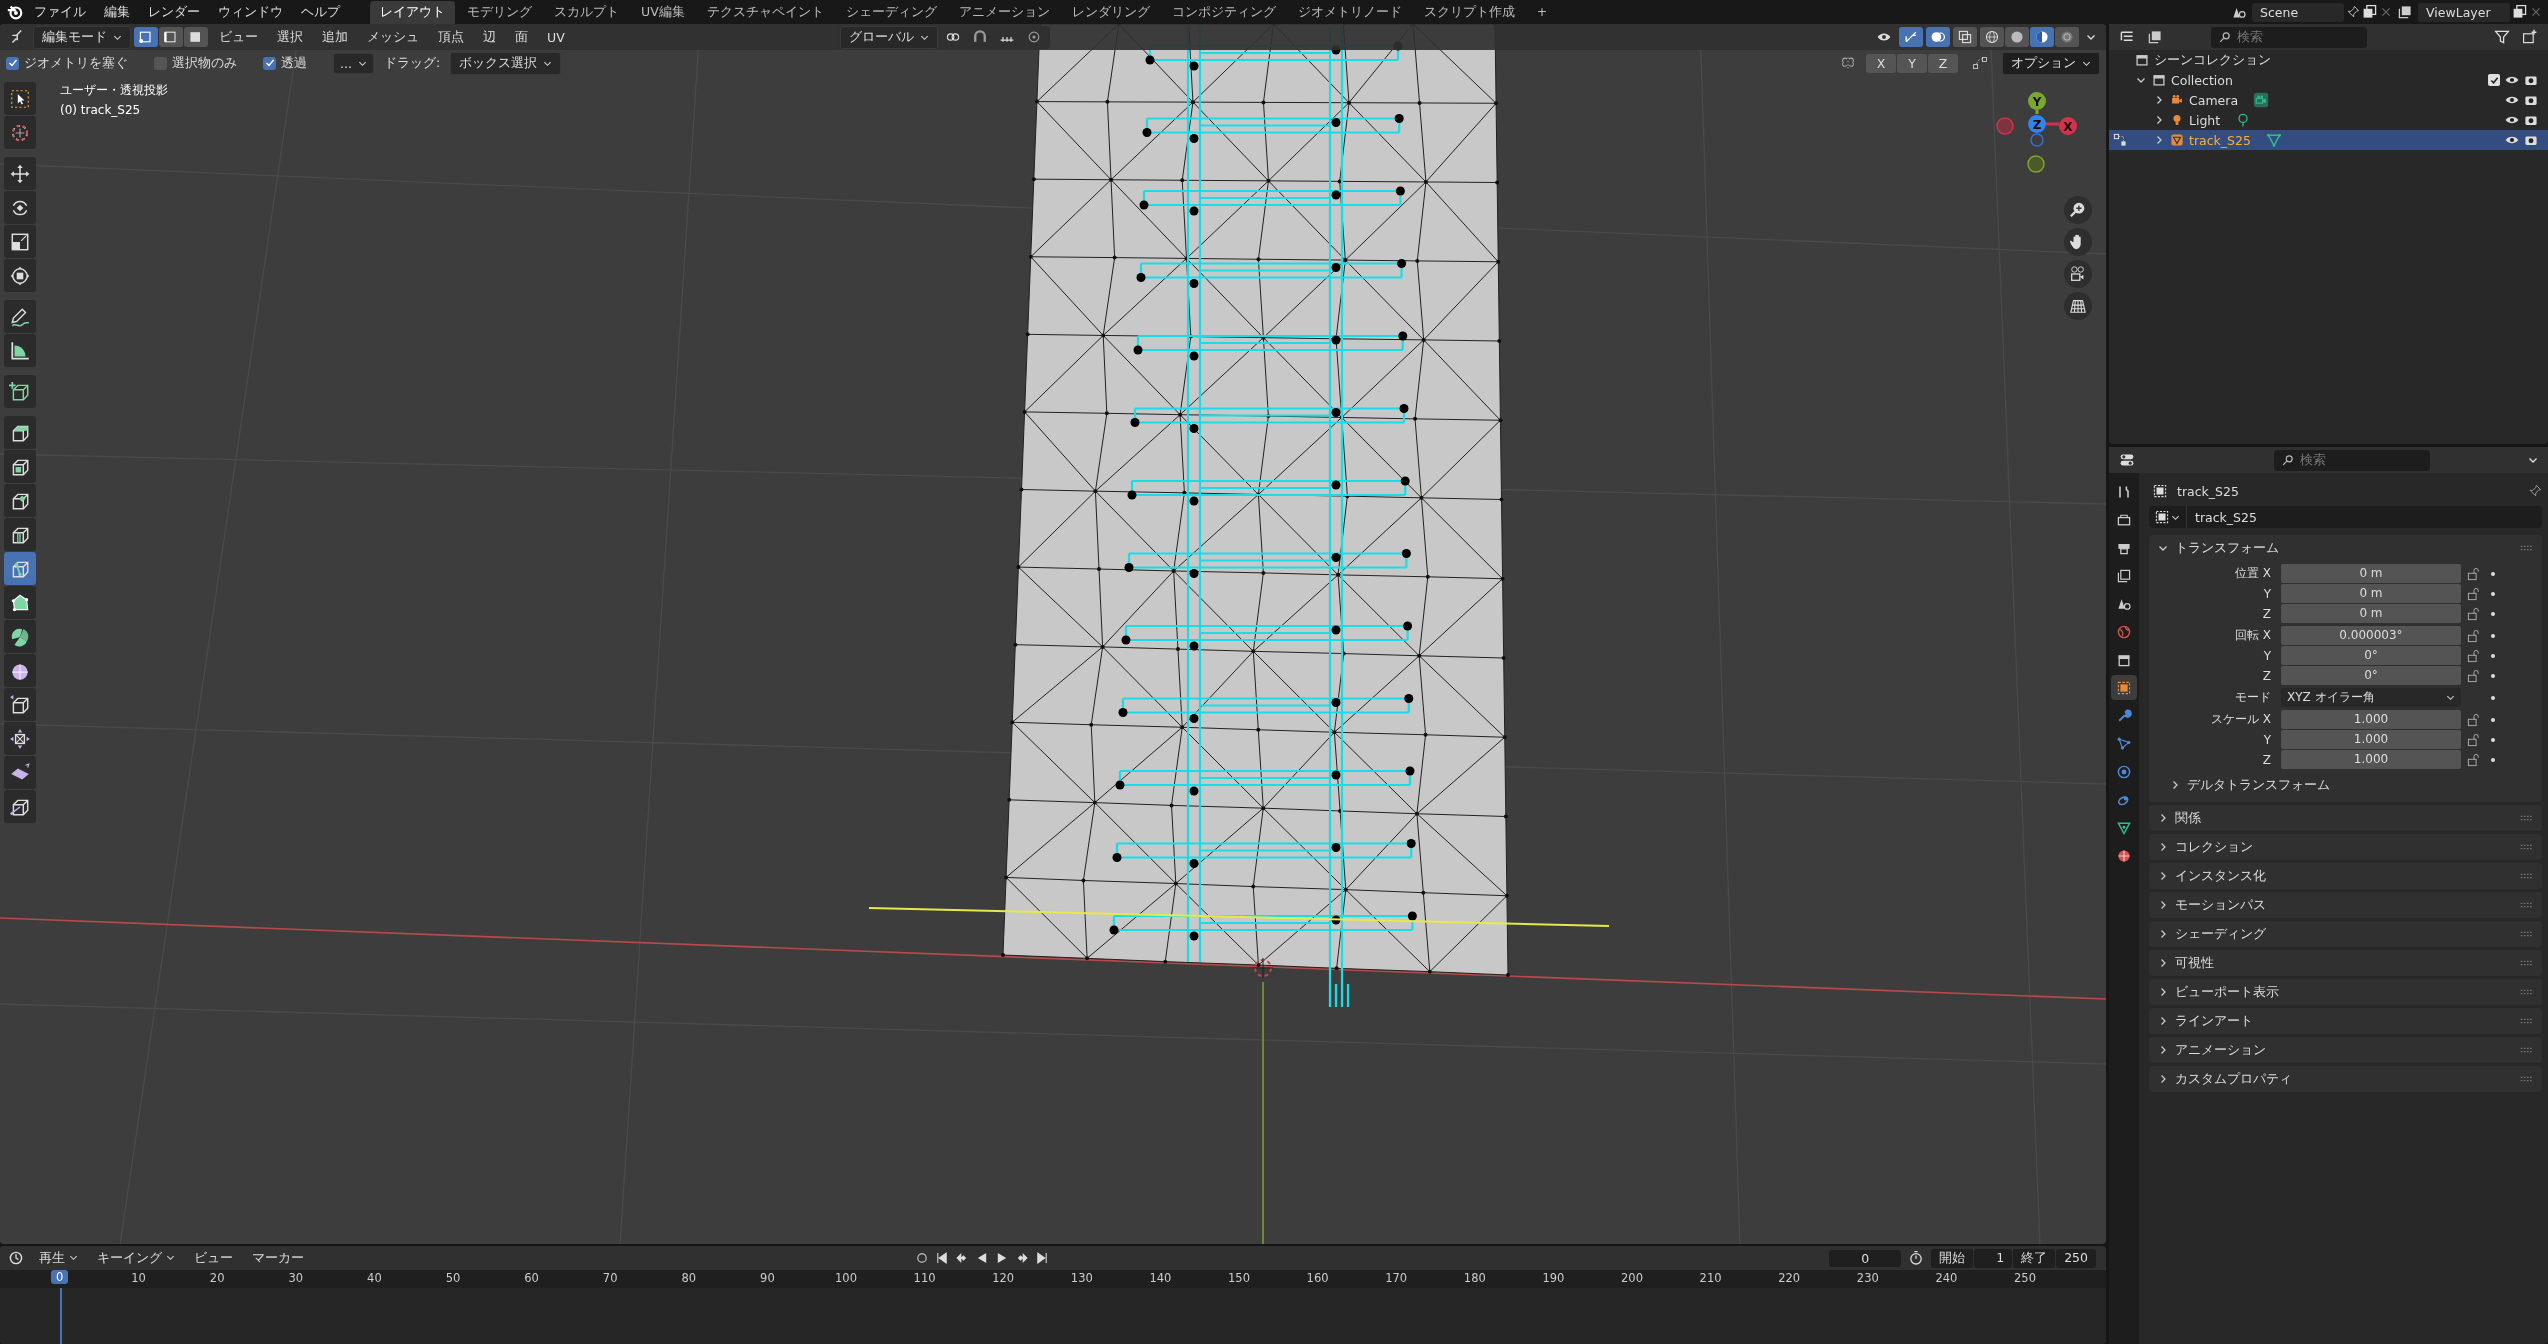 Image resolution: width=2548 pixels, height=1344 pixels. What do you see at coordinates (2464, 12) in the screenshot?
I see `view-layer-field: ViewLayer` at bounding box center [2464, 12].